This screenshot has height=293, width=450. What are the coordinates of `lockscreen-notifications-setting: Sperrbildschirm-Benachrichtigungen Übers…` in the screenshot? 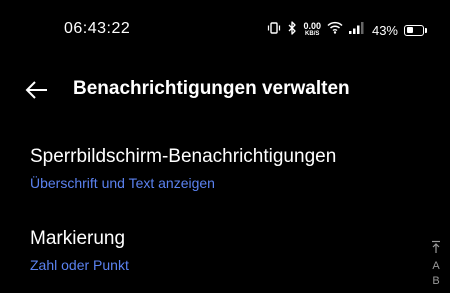 It's located at (220, 168).